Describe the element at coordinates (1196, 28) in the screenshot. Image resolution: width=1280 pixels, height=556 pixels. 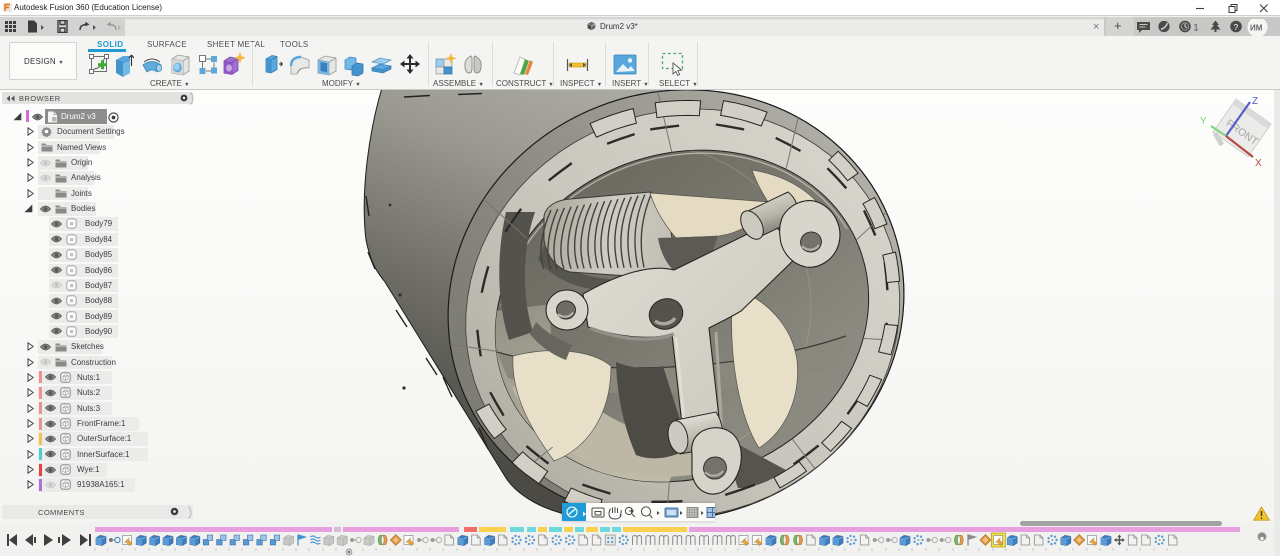
I see `svg-text: 1` at that location.